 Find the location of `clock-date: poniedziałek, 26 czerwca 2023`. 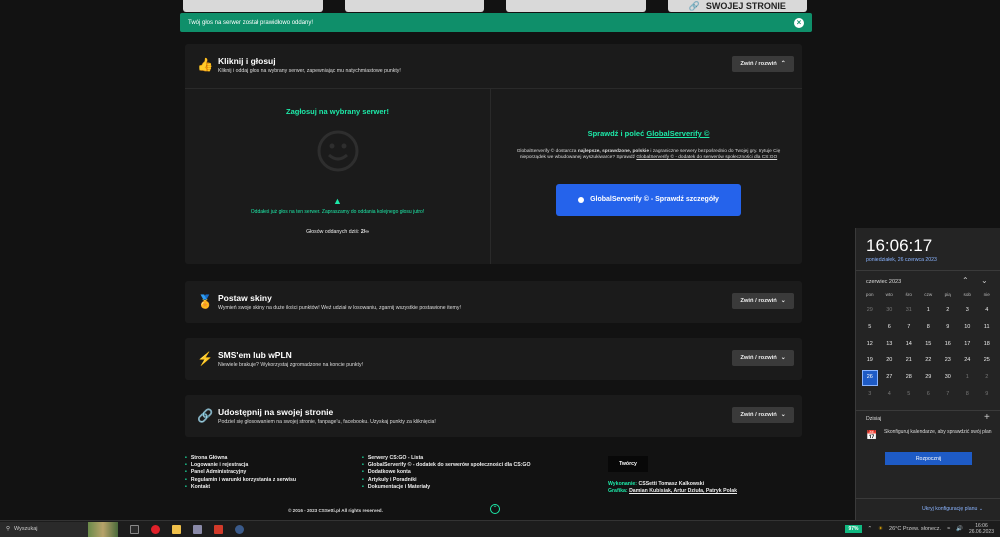

clock-date: poniedziałek, 26 czerwca 2023 is located at coordinates (901, 260).